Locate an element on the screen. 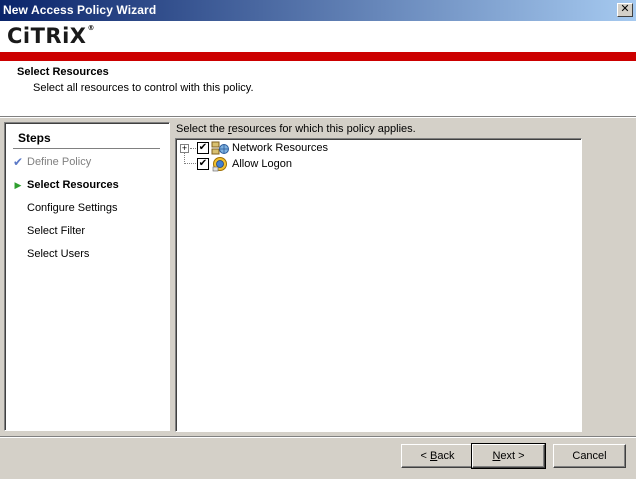  step-label: Select Users is located at coordinates (58, 254).